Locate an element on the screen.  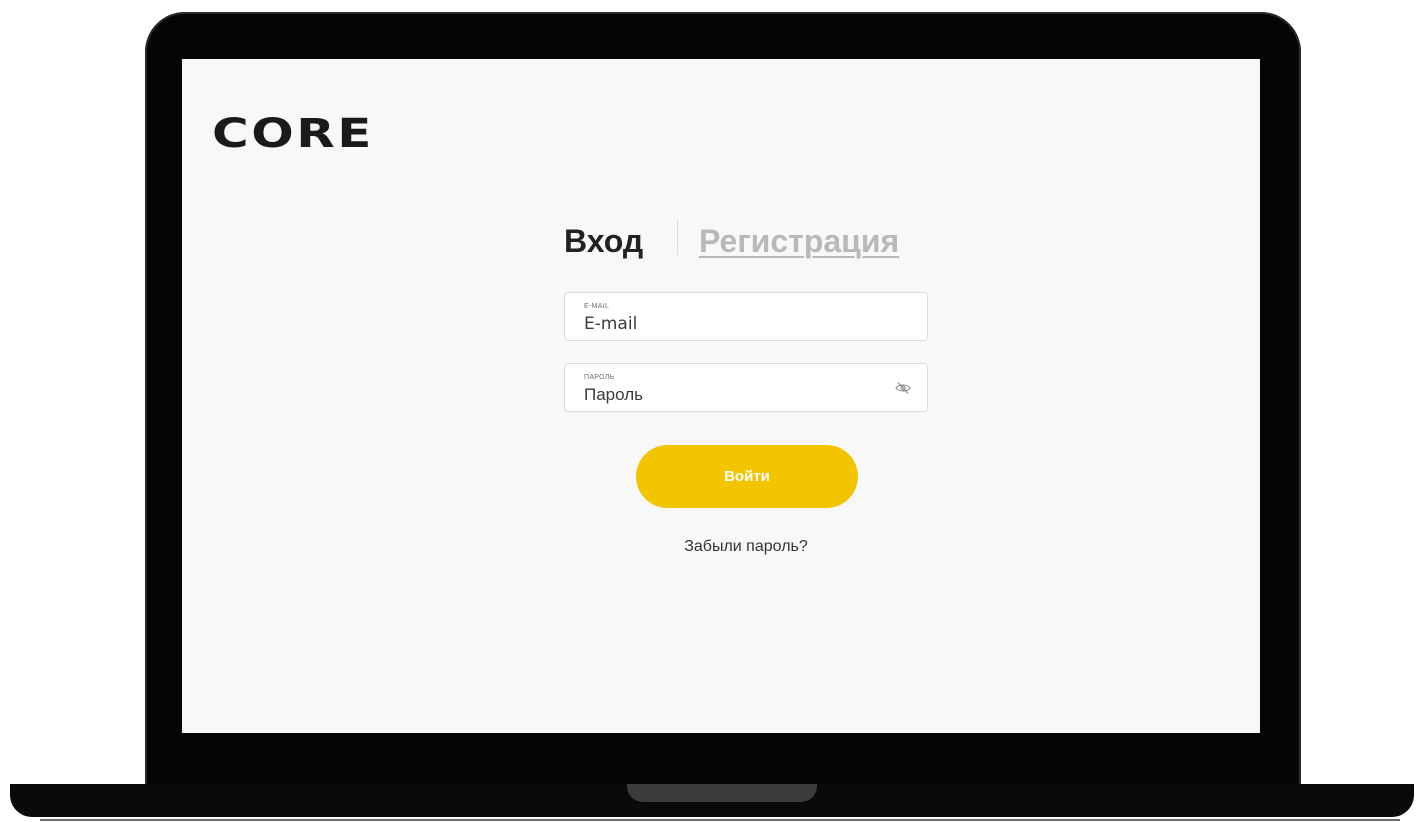
email-field: E-MAIL is located at coordinates (746, 316).